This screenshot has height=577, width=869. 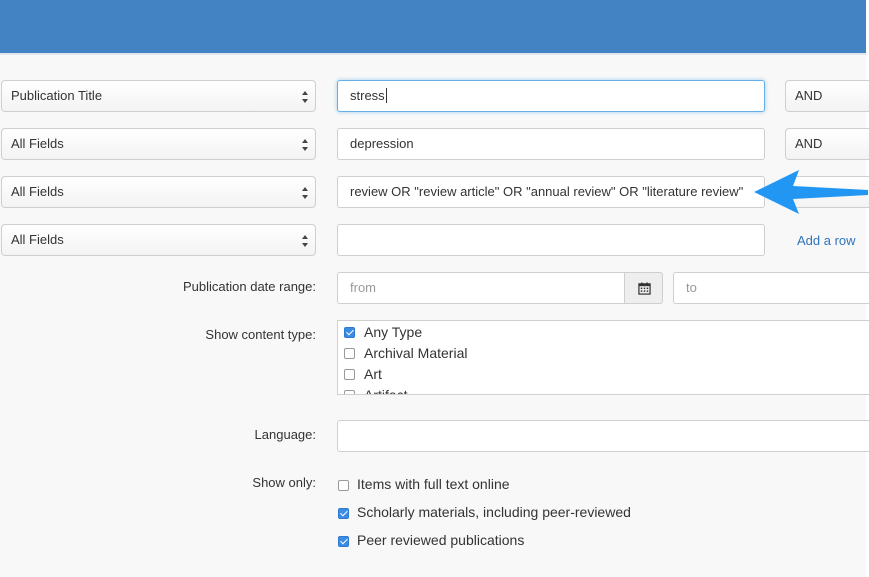 What do you see at coordinates (551, 96) in the screenshot?
I see `search-input-row-1: stress` at bounding box center [551, 96].